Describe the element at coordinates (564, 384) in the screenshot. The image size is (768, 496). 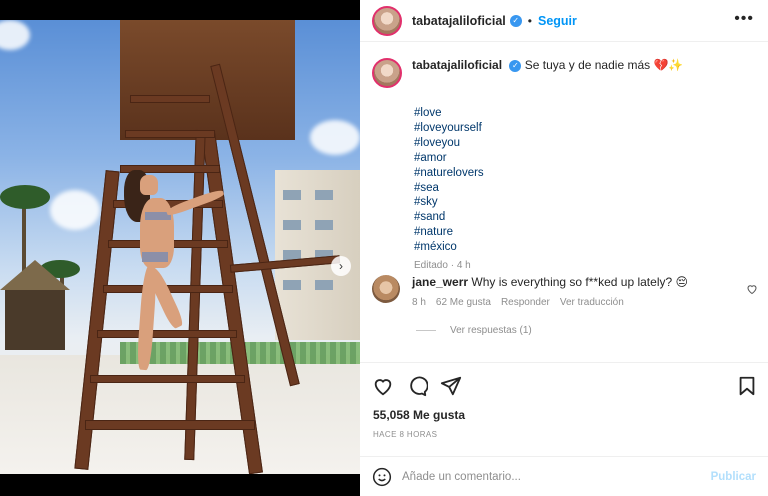
I see `post-action-bar` at that location.